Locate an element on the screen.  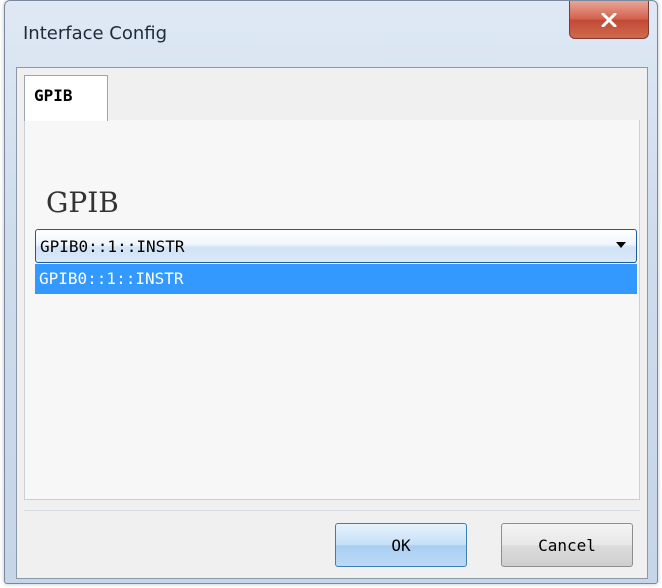
dropdown-option: GPIB0::1::INSTR is located at coordinates (111, 278).